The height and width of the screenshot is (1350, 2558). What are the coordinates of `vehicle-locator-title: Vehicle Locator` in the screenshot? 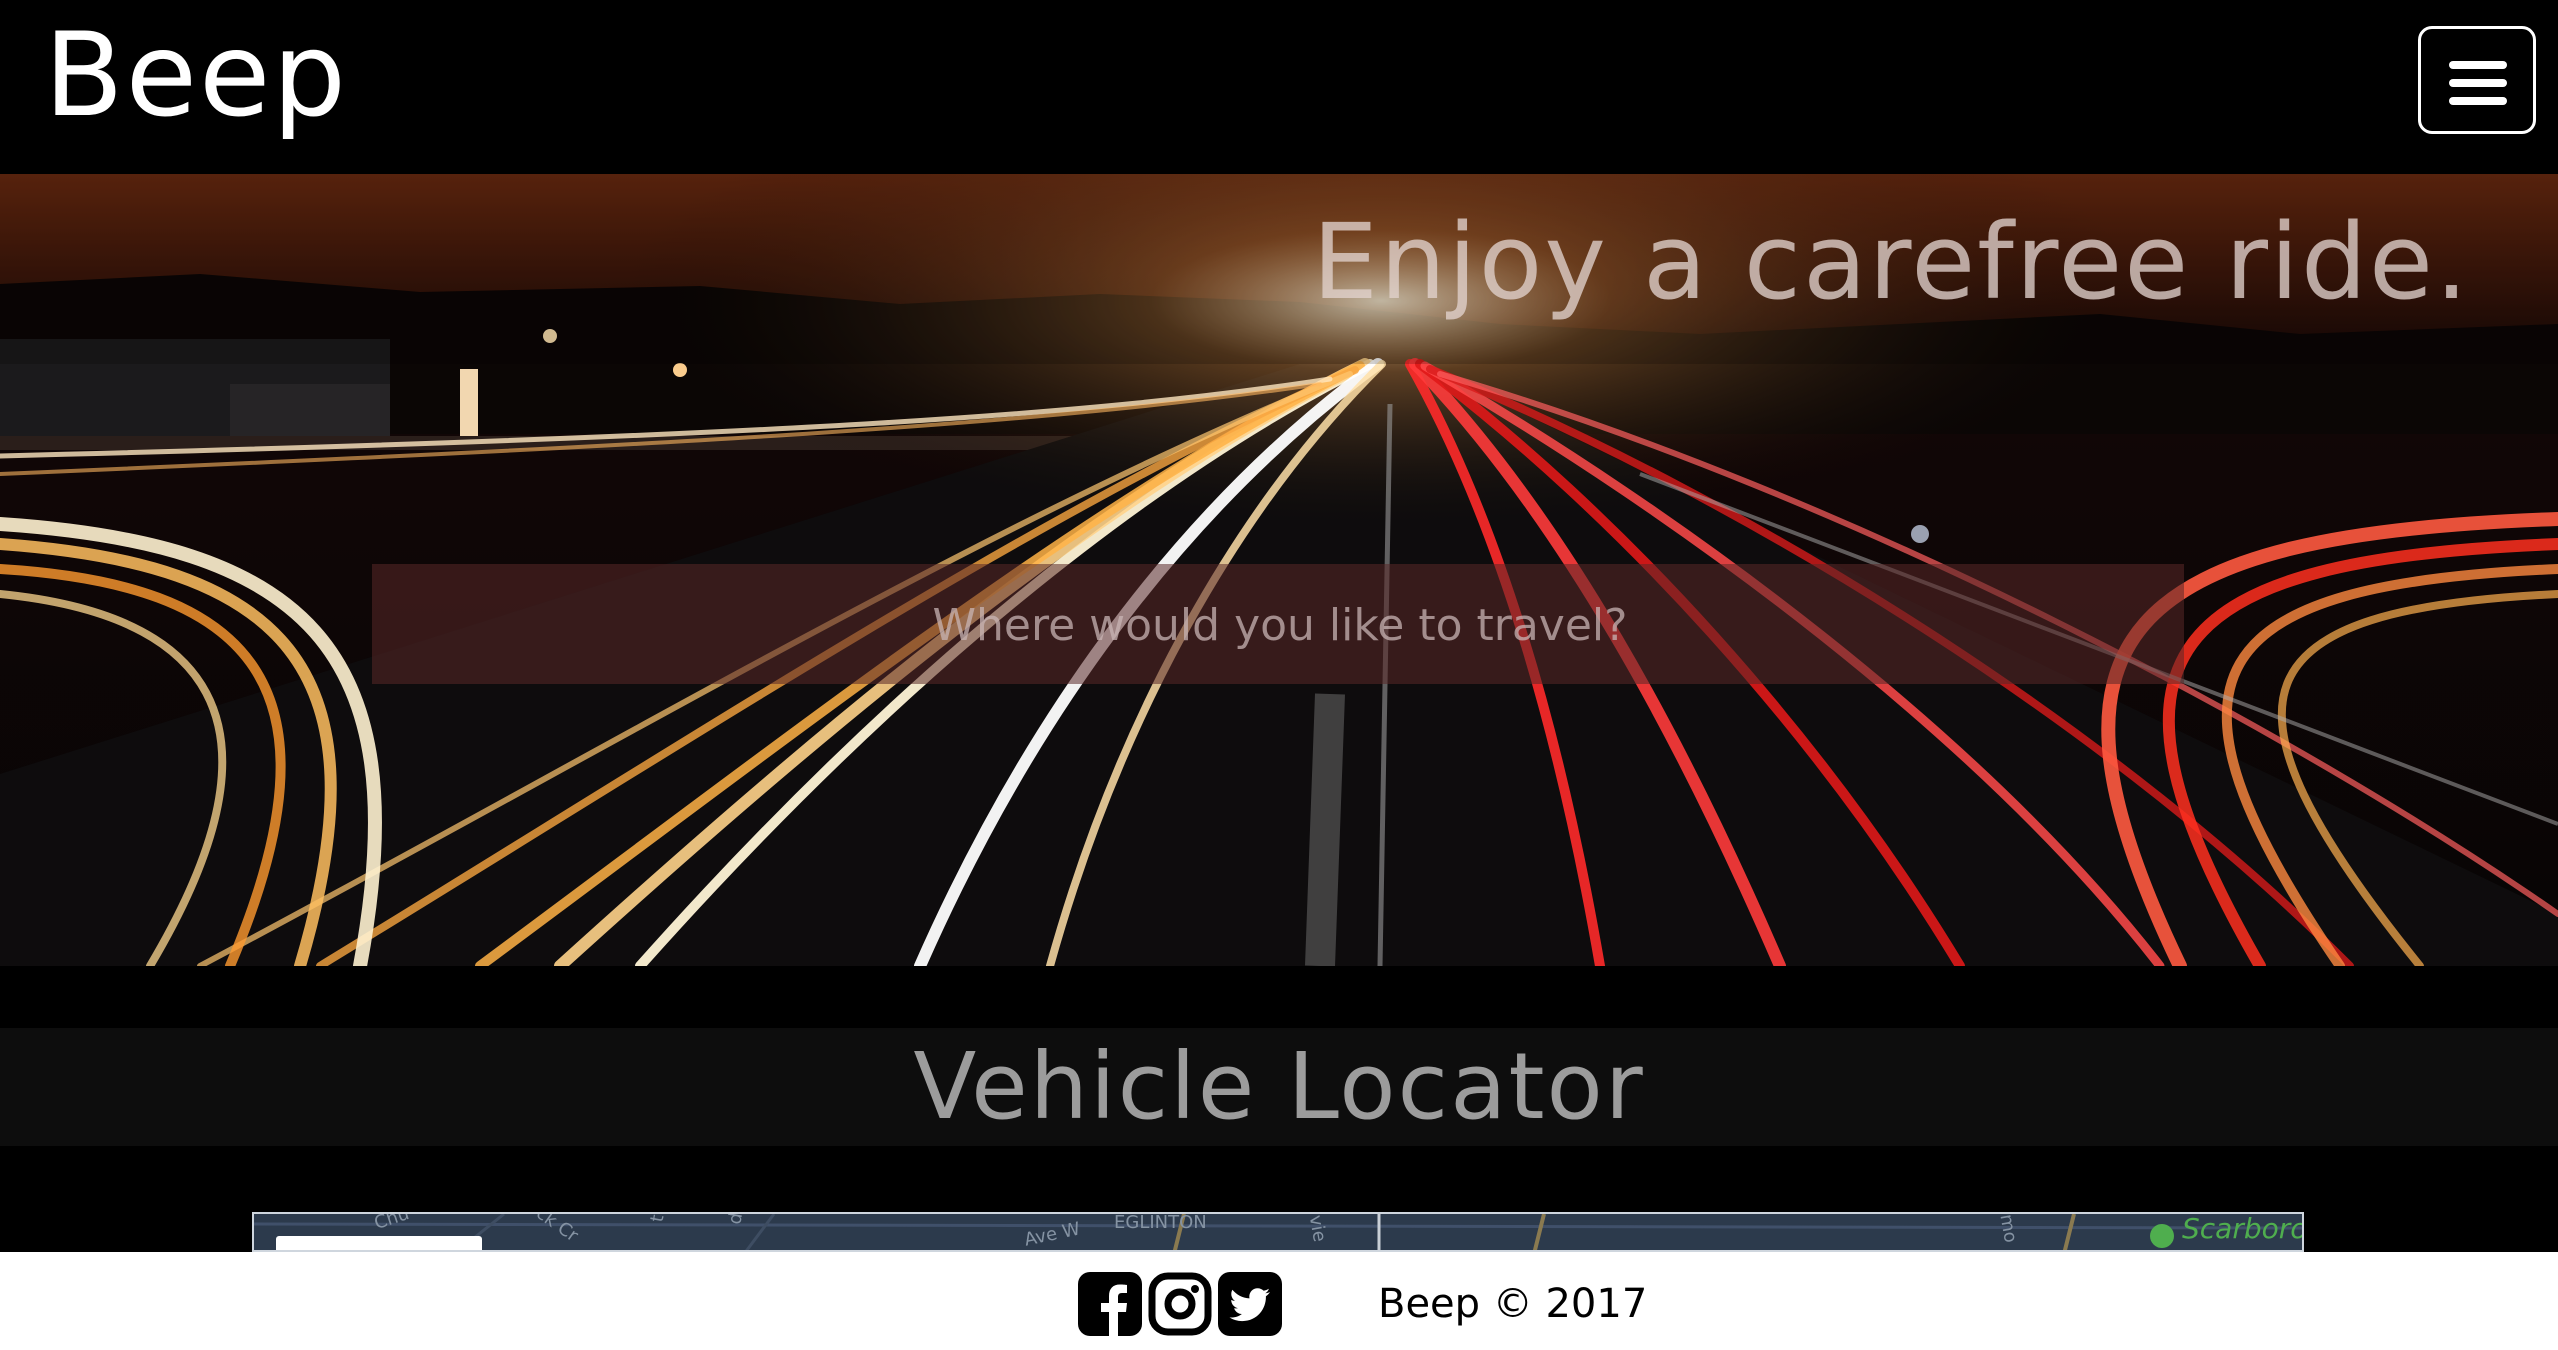 It's located at (1279, 1086).